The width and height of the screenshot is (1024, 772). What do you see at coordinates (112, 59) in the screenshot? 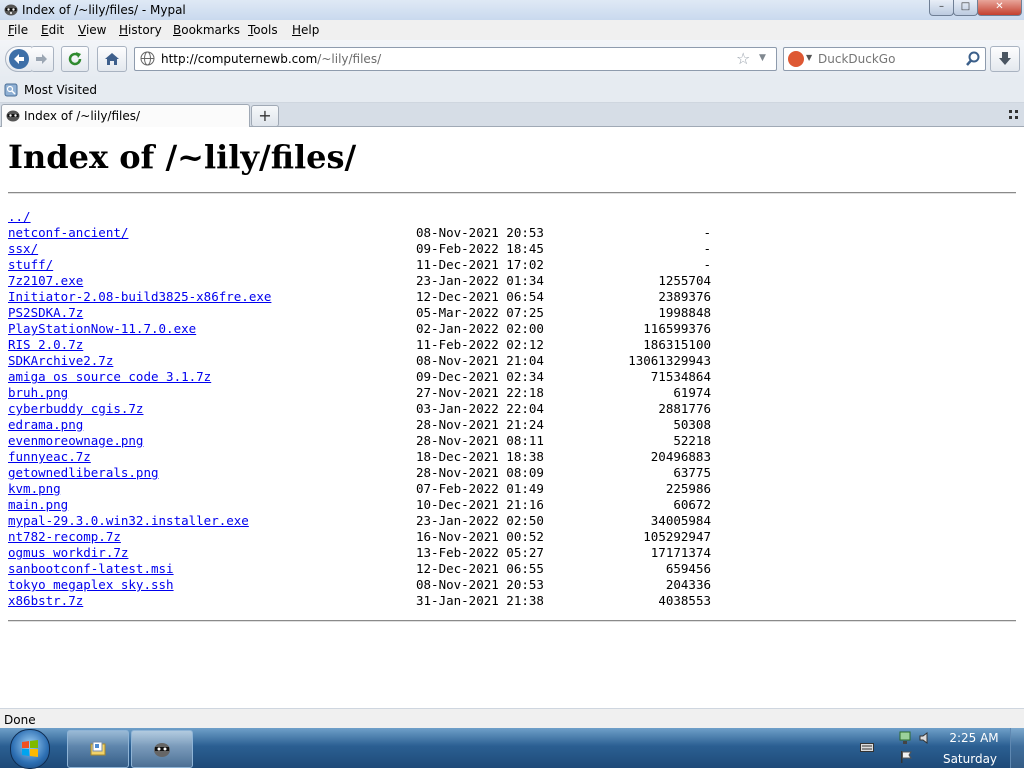
I see `home-button` at bounding box center [112, 59].